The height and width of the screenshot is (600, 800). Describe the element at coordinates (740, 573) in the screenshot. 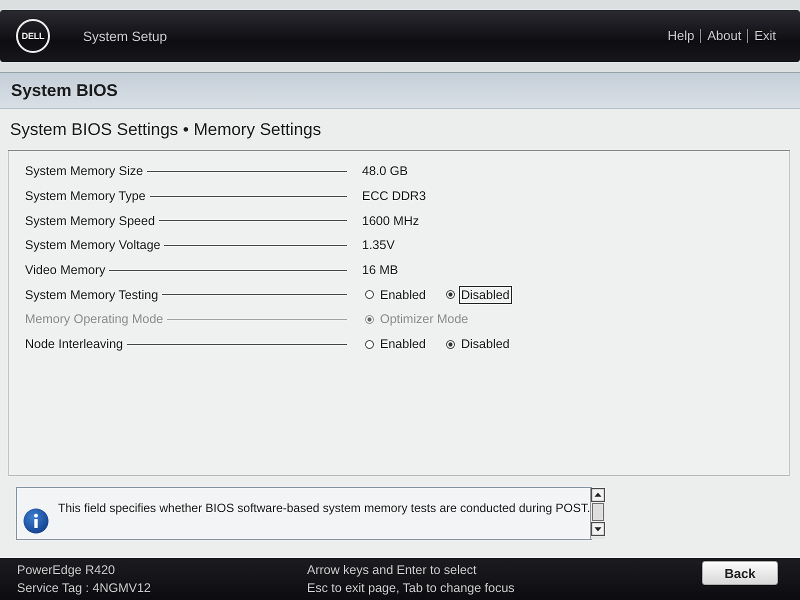

I see `back-button: Back` at that location.